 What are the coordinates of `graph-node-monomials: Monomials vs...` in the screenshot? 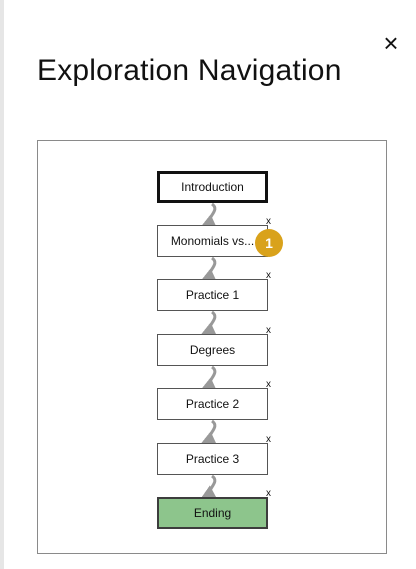 It's located at (212, 241).